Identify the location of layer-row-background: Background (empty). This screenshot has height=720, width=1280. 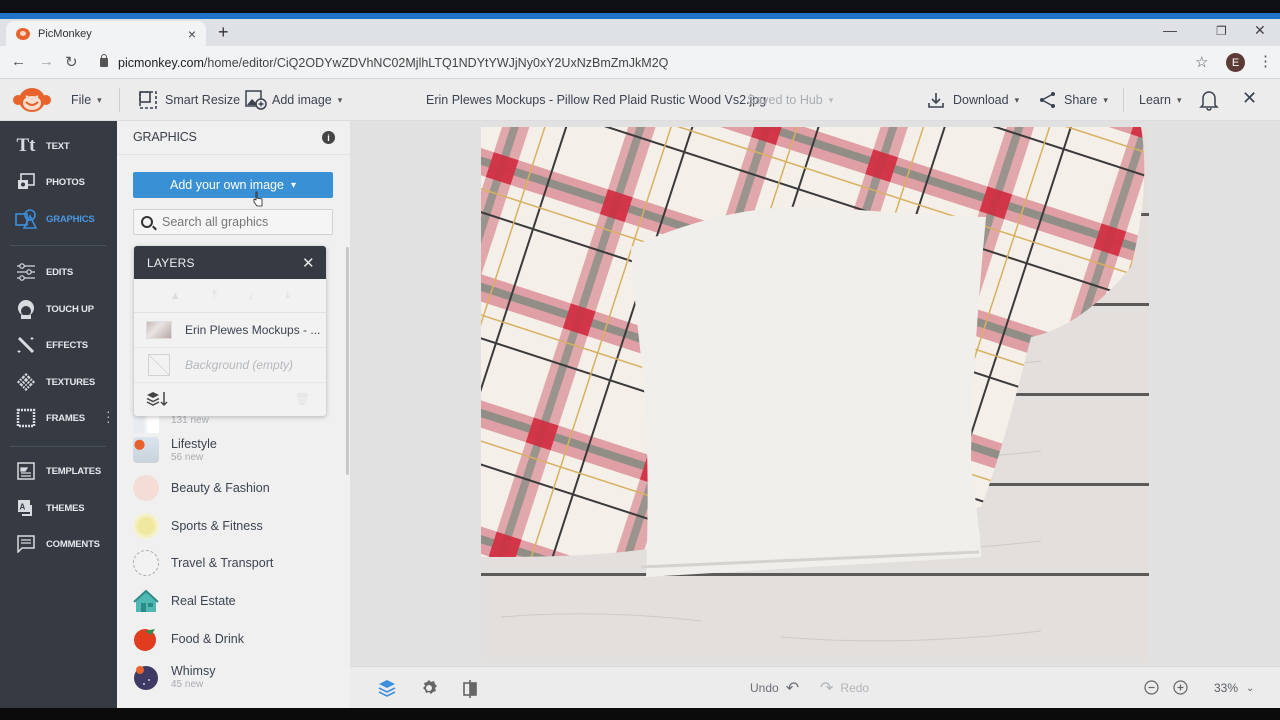
(230, 365).